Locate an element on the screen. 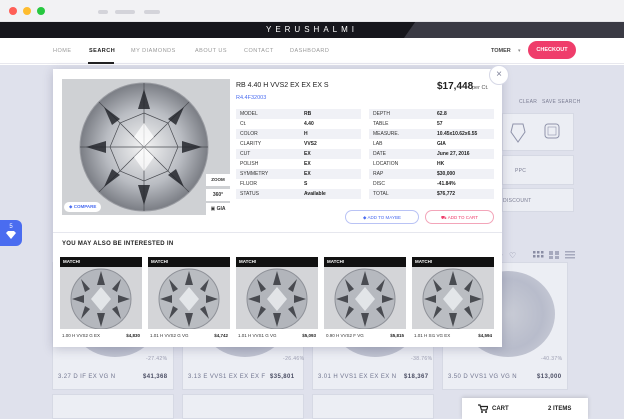 The width and height of the screenshot is (624, 419). recommendation-card: MATCH! 1.00 H VVS2 G EX $4,830 is located at coordinates (101, 300).